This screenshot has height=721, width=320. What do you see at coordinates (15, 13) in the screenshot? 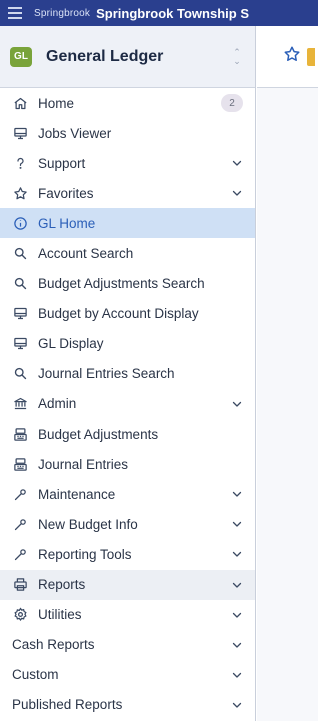
I see `hamburger-menu-icon` at bounding box center [15, 13].